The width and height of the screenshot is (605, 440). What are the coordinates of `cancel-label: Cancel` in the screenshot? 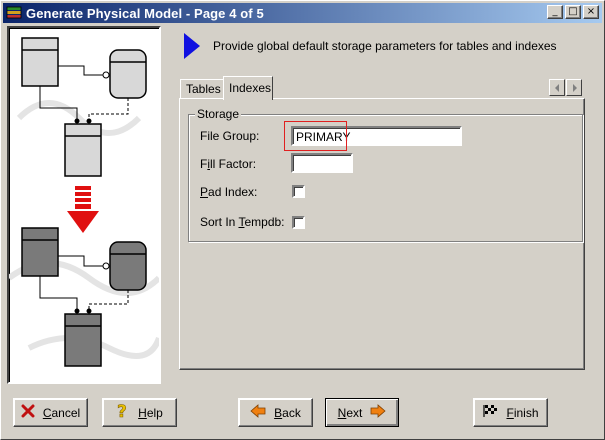 It's located at (61, 412).